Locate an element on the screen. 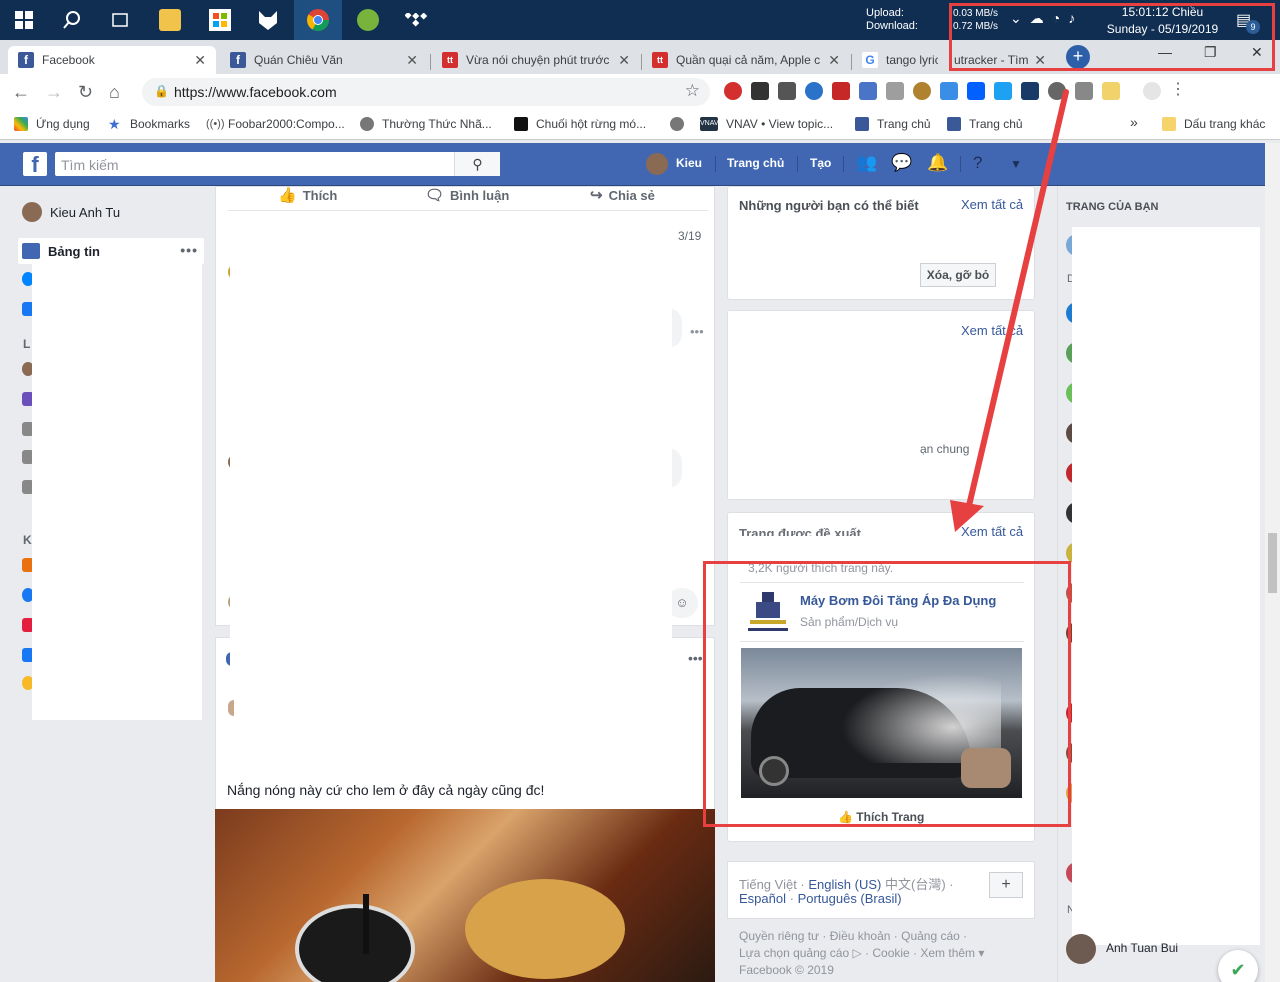 The image size is (1280, 982). page-scrollbar is located at coordinates (1272, 562).